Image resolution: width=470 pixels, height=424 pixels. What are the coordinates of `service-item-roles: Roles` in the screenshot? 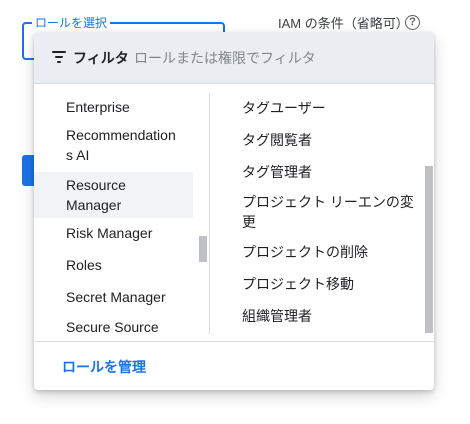 It's located at (113, 265).